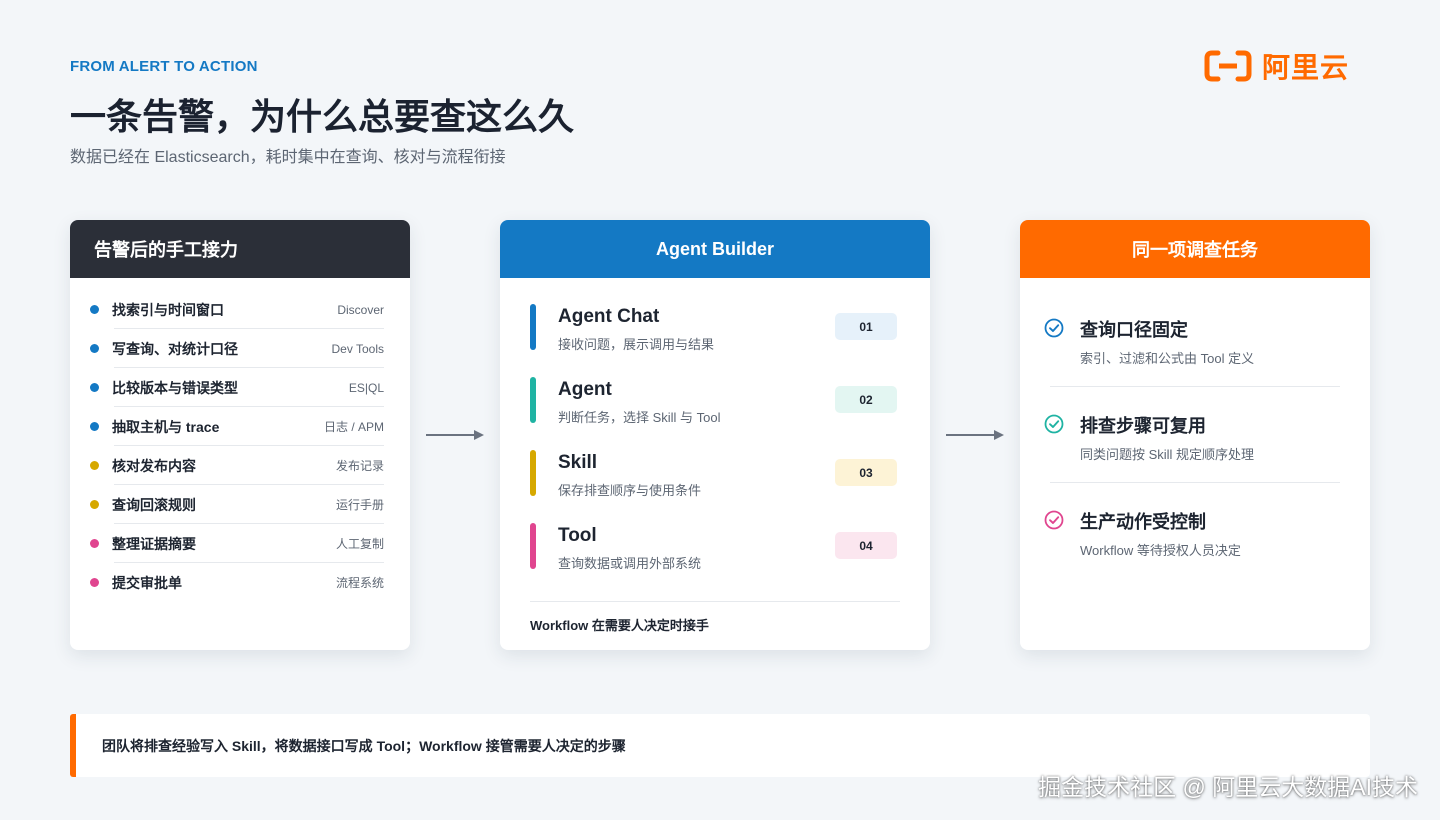 The height and width of the screenshot is (820, 1440). I want to click on component-name: Tool, so click(577, 535).